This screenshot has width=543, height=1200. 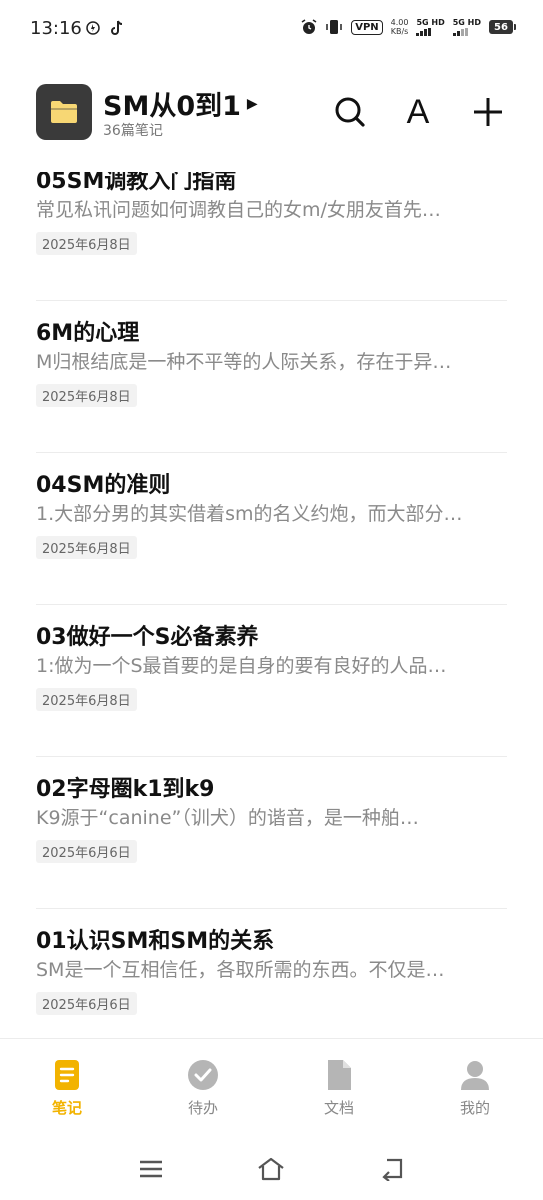 I want to click on menu-icon, so click(x=151, y=1169).